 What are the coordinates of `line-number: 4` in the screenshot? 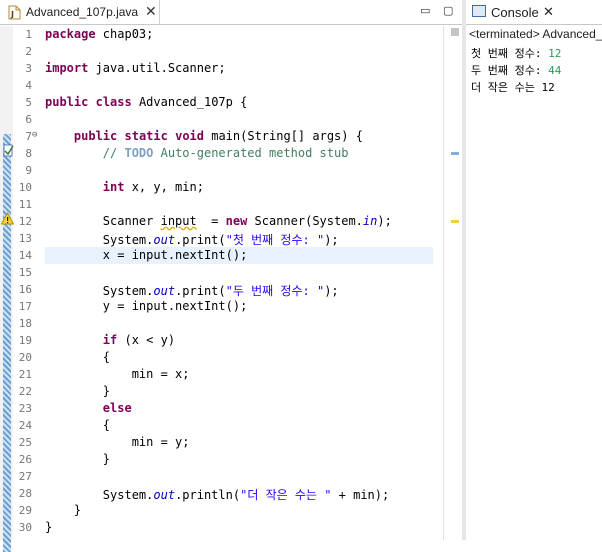 It's located at (28, 85).